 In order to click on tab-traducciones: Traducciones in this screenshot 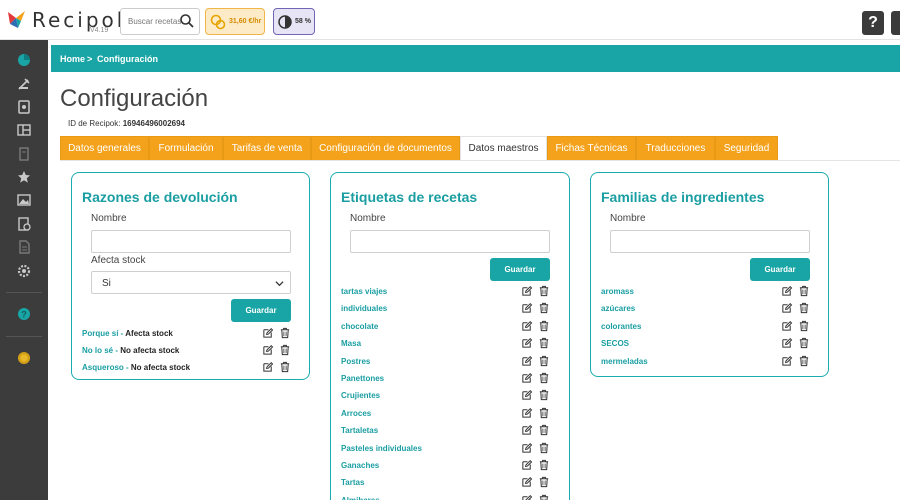, I will do `click(675, 148)`.